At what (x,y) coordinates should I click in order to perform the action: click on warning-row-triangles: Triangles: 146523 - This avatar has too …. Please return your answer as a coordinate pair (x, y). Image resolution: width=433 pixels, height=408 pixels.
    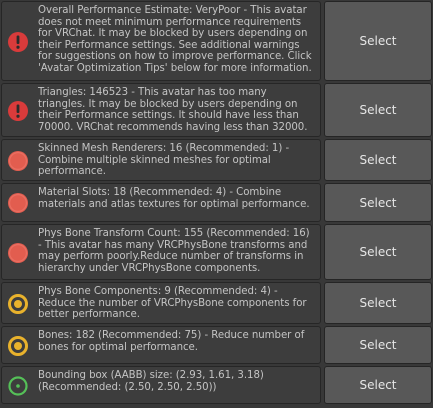
    Looking at the image, I should click on (216, 110).